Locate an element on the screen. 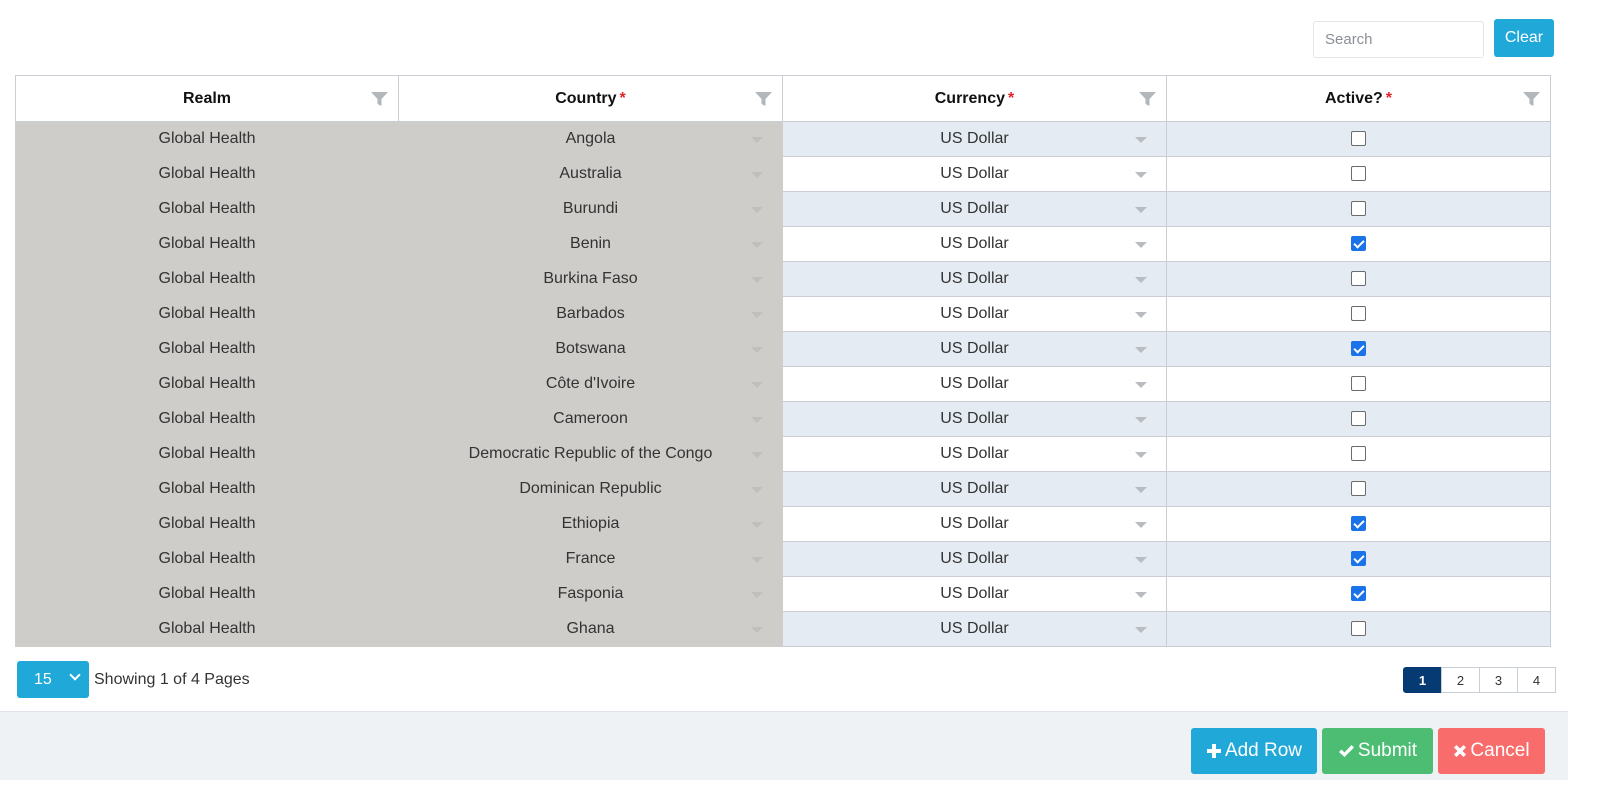 The height and width of the screenshot is (802, 1614). column-header: Realm is located at coordinates (207, 98).